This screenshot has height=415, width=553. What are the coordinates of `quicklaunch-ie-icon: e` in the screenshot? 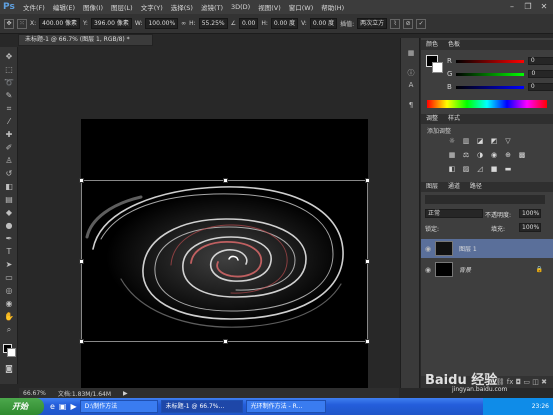 It's located at (52, 406).